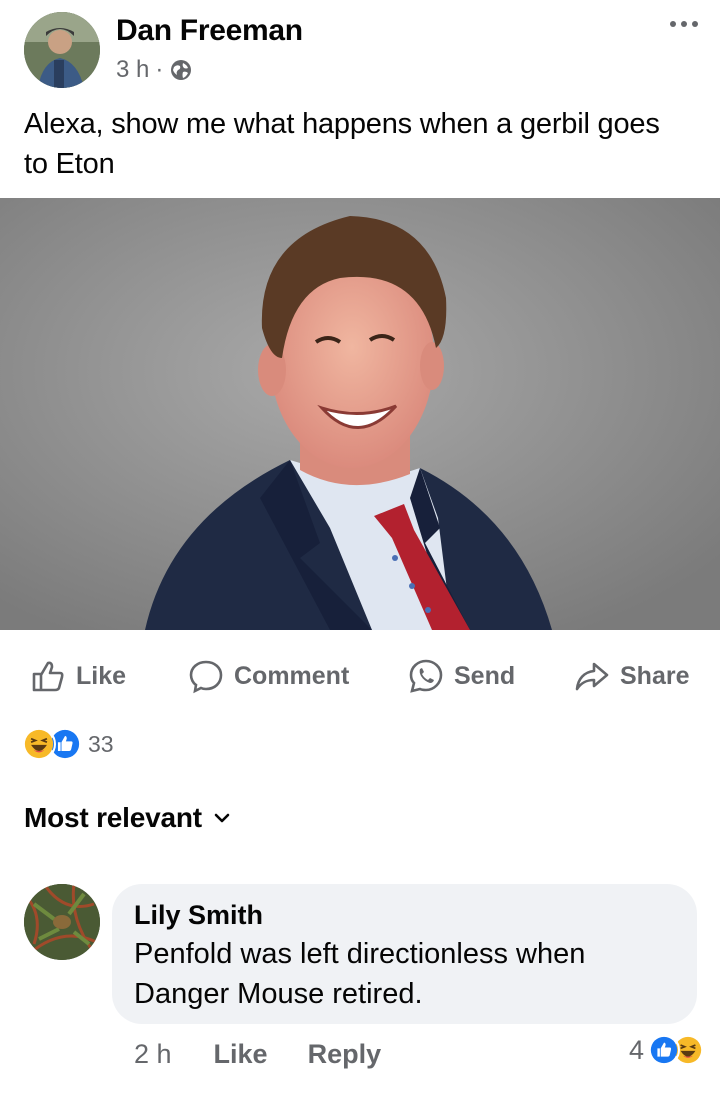  What do you see at coordinates (241, 1054) in the screenshot?
I see `comment-like-button: Like` at bounding box center [241, 1054].